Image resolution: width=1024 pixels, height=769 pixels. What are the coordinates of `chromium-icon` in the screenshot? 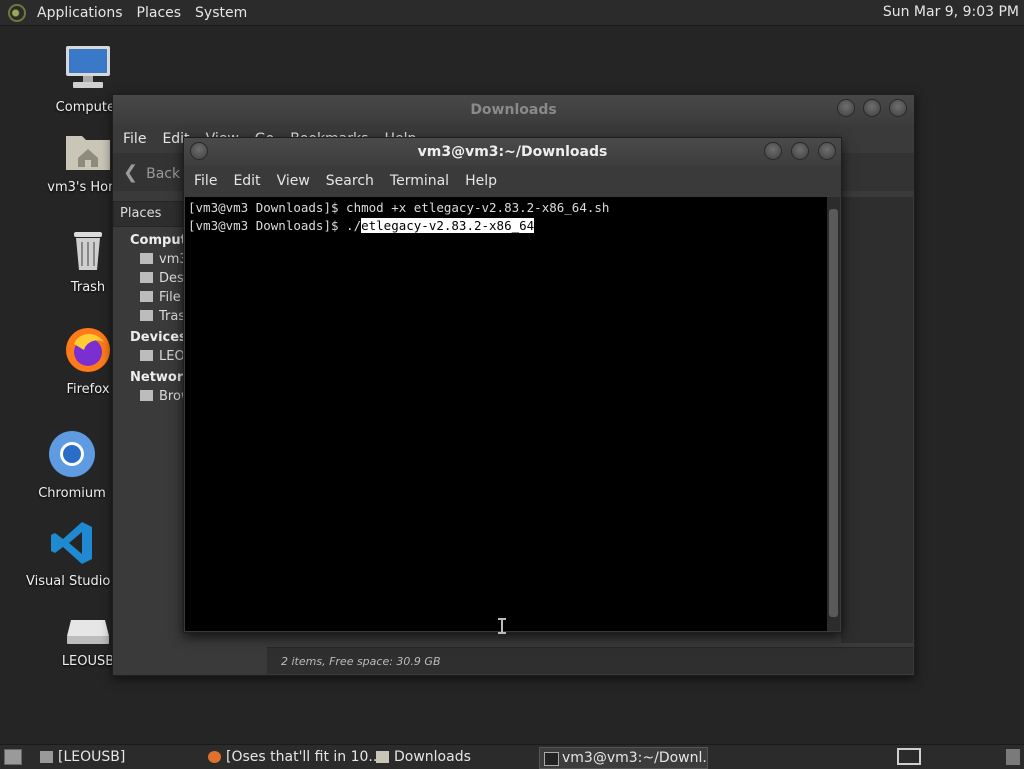 It's located at (72, 454).